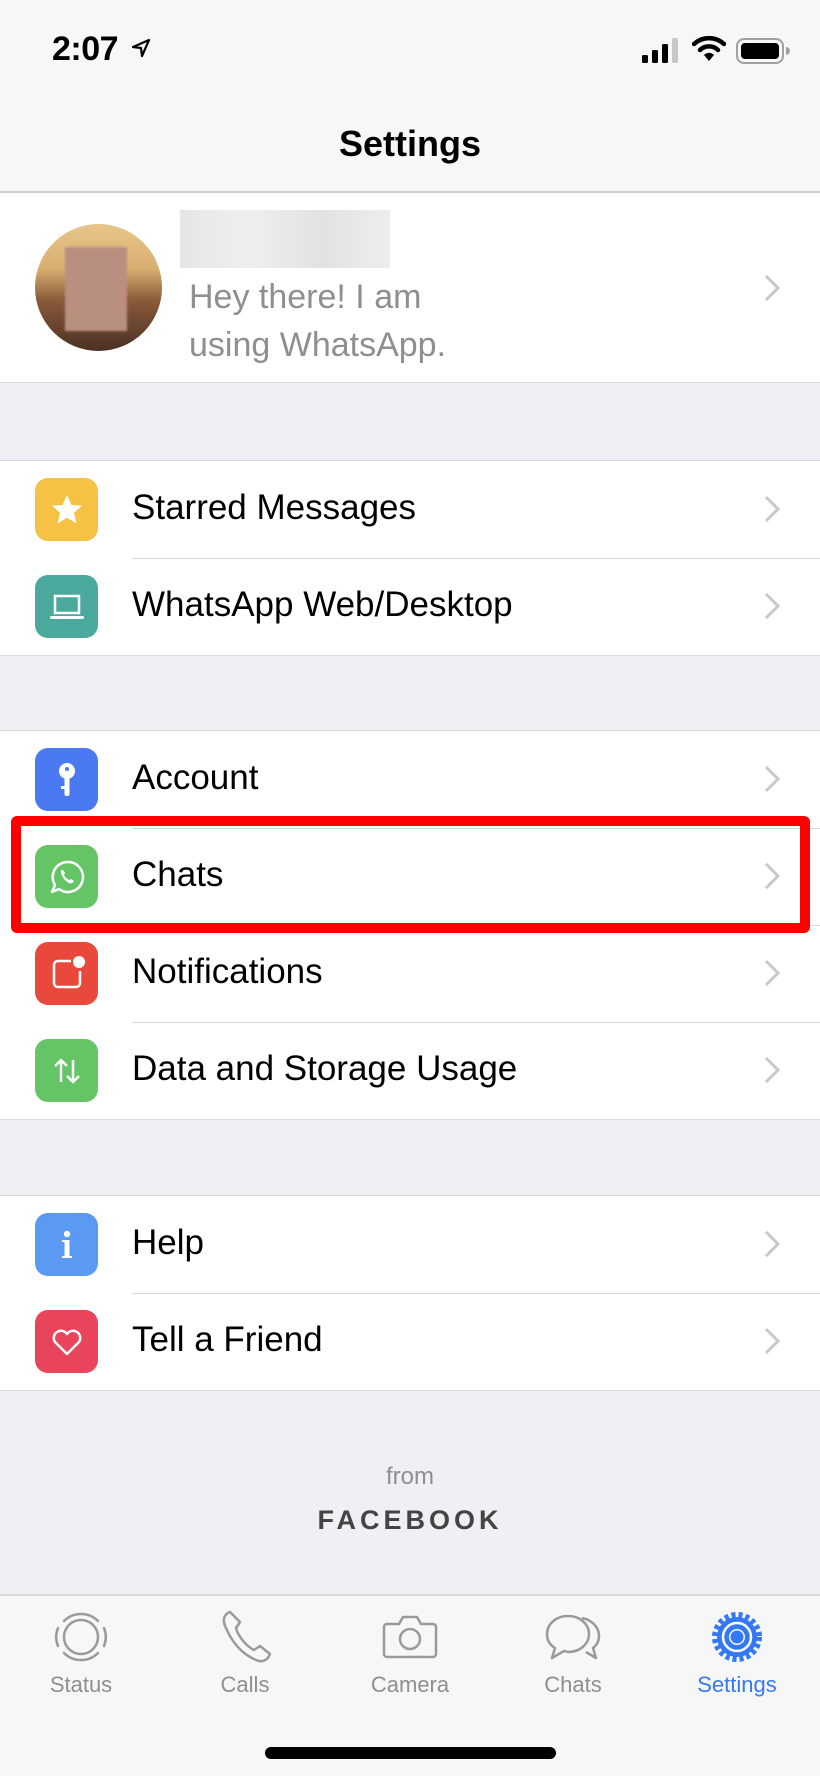 The height and width of the screenshot is (1776, 820). Describe the element at coordinates (227, 1339) in the screenshot. I see `settings-item-label: Tell a Friend` at that location.